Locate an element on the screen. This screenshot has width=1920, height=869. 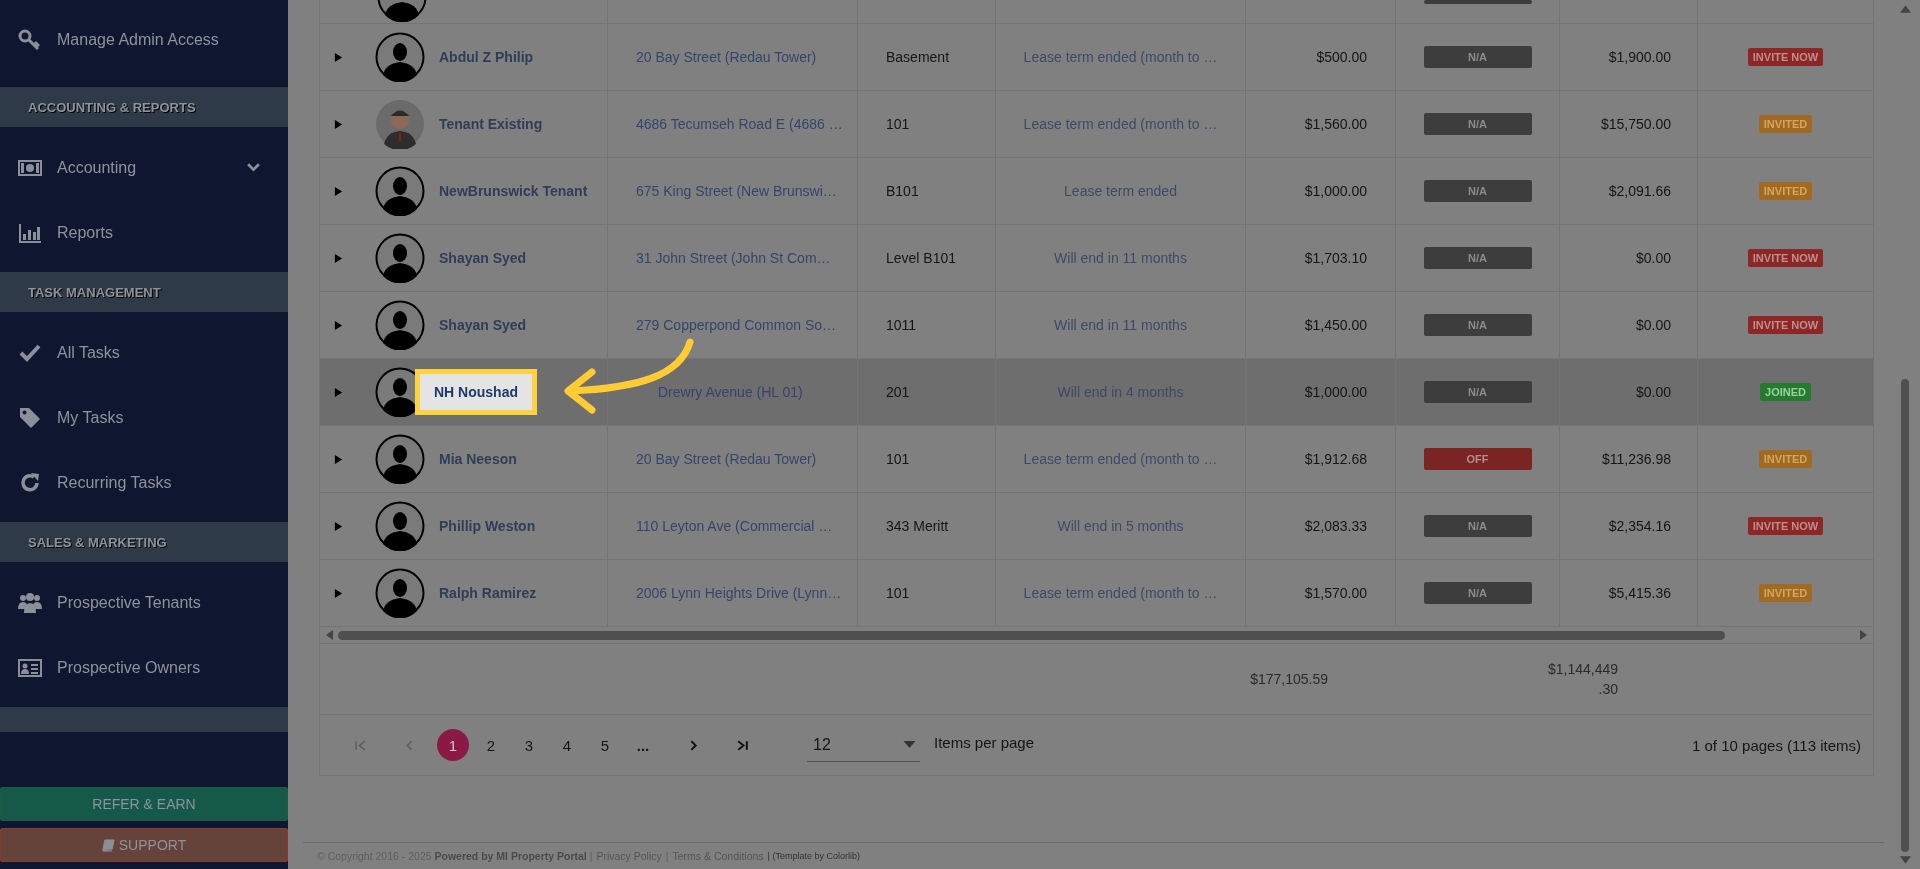
scroll-down-icon is located at coordinates (1905, 860).